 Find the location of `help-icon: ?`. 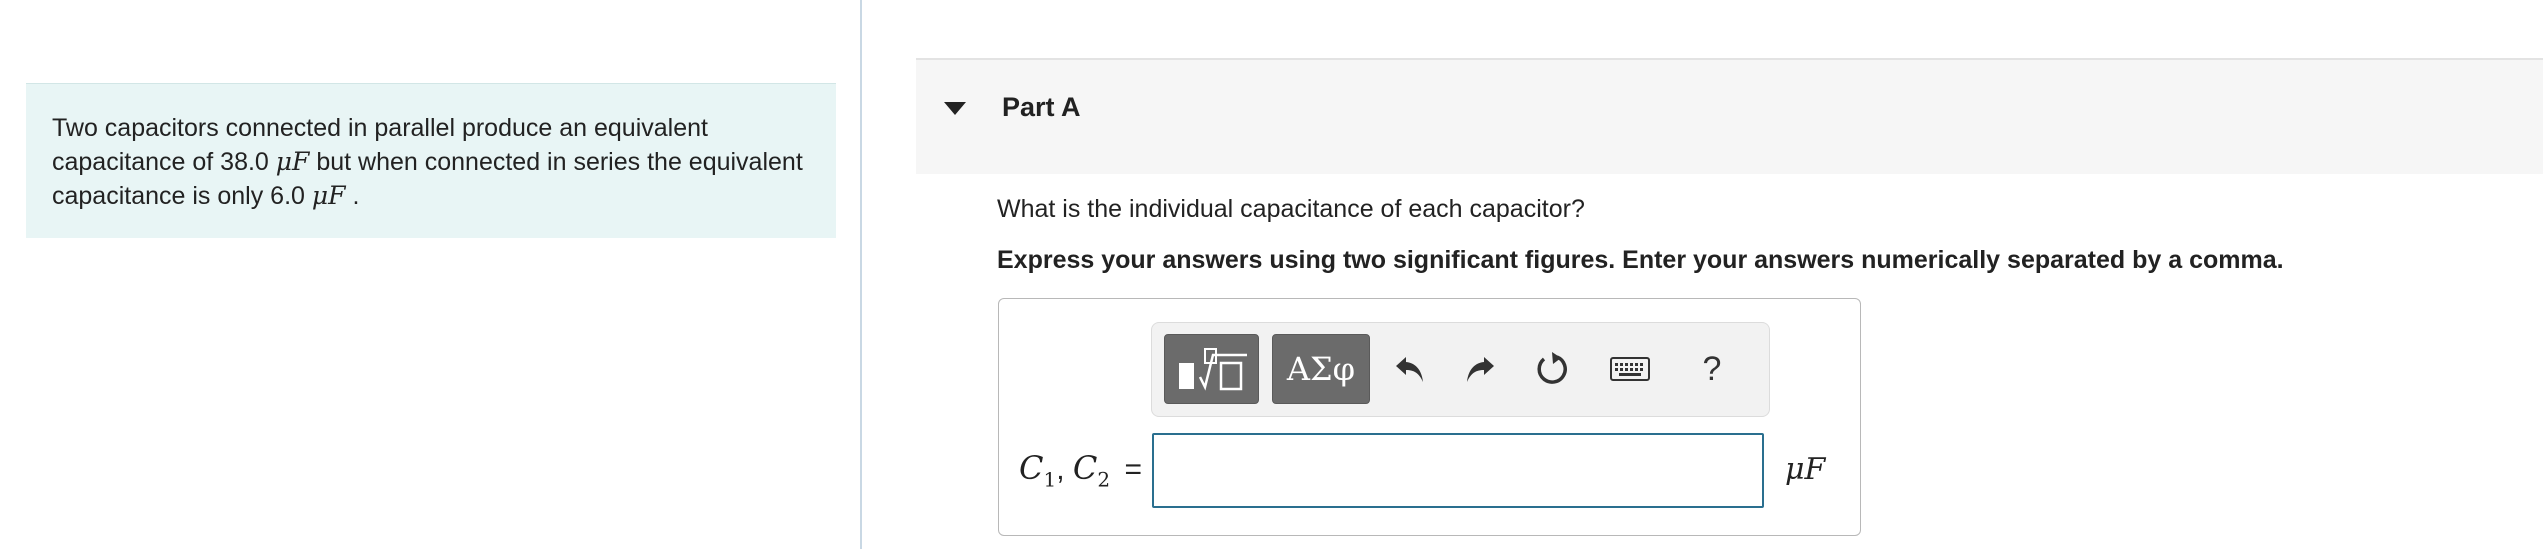

help-icon: ? is located at coordinates (1712, 368).